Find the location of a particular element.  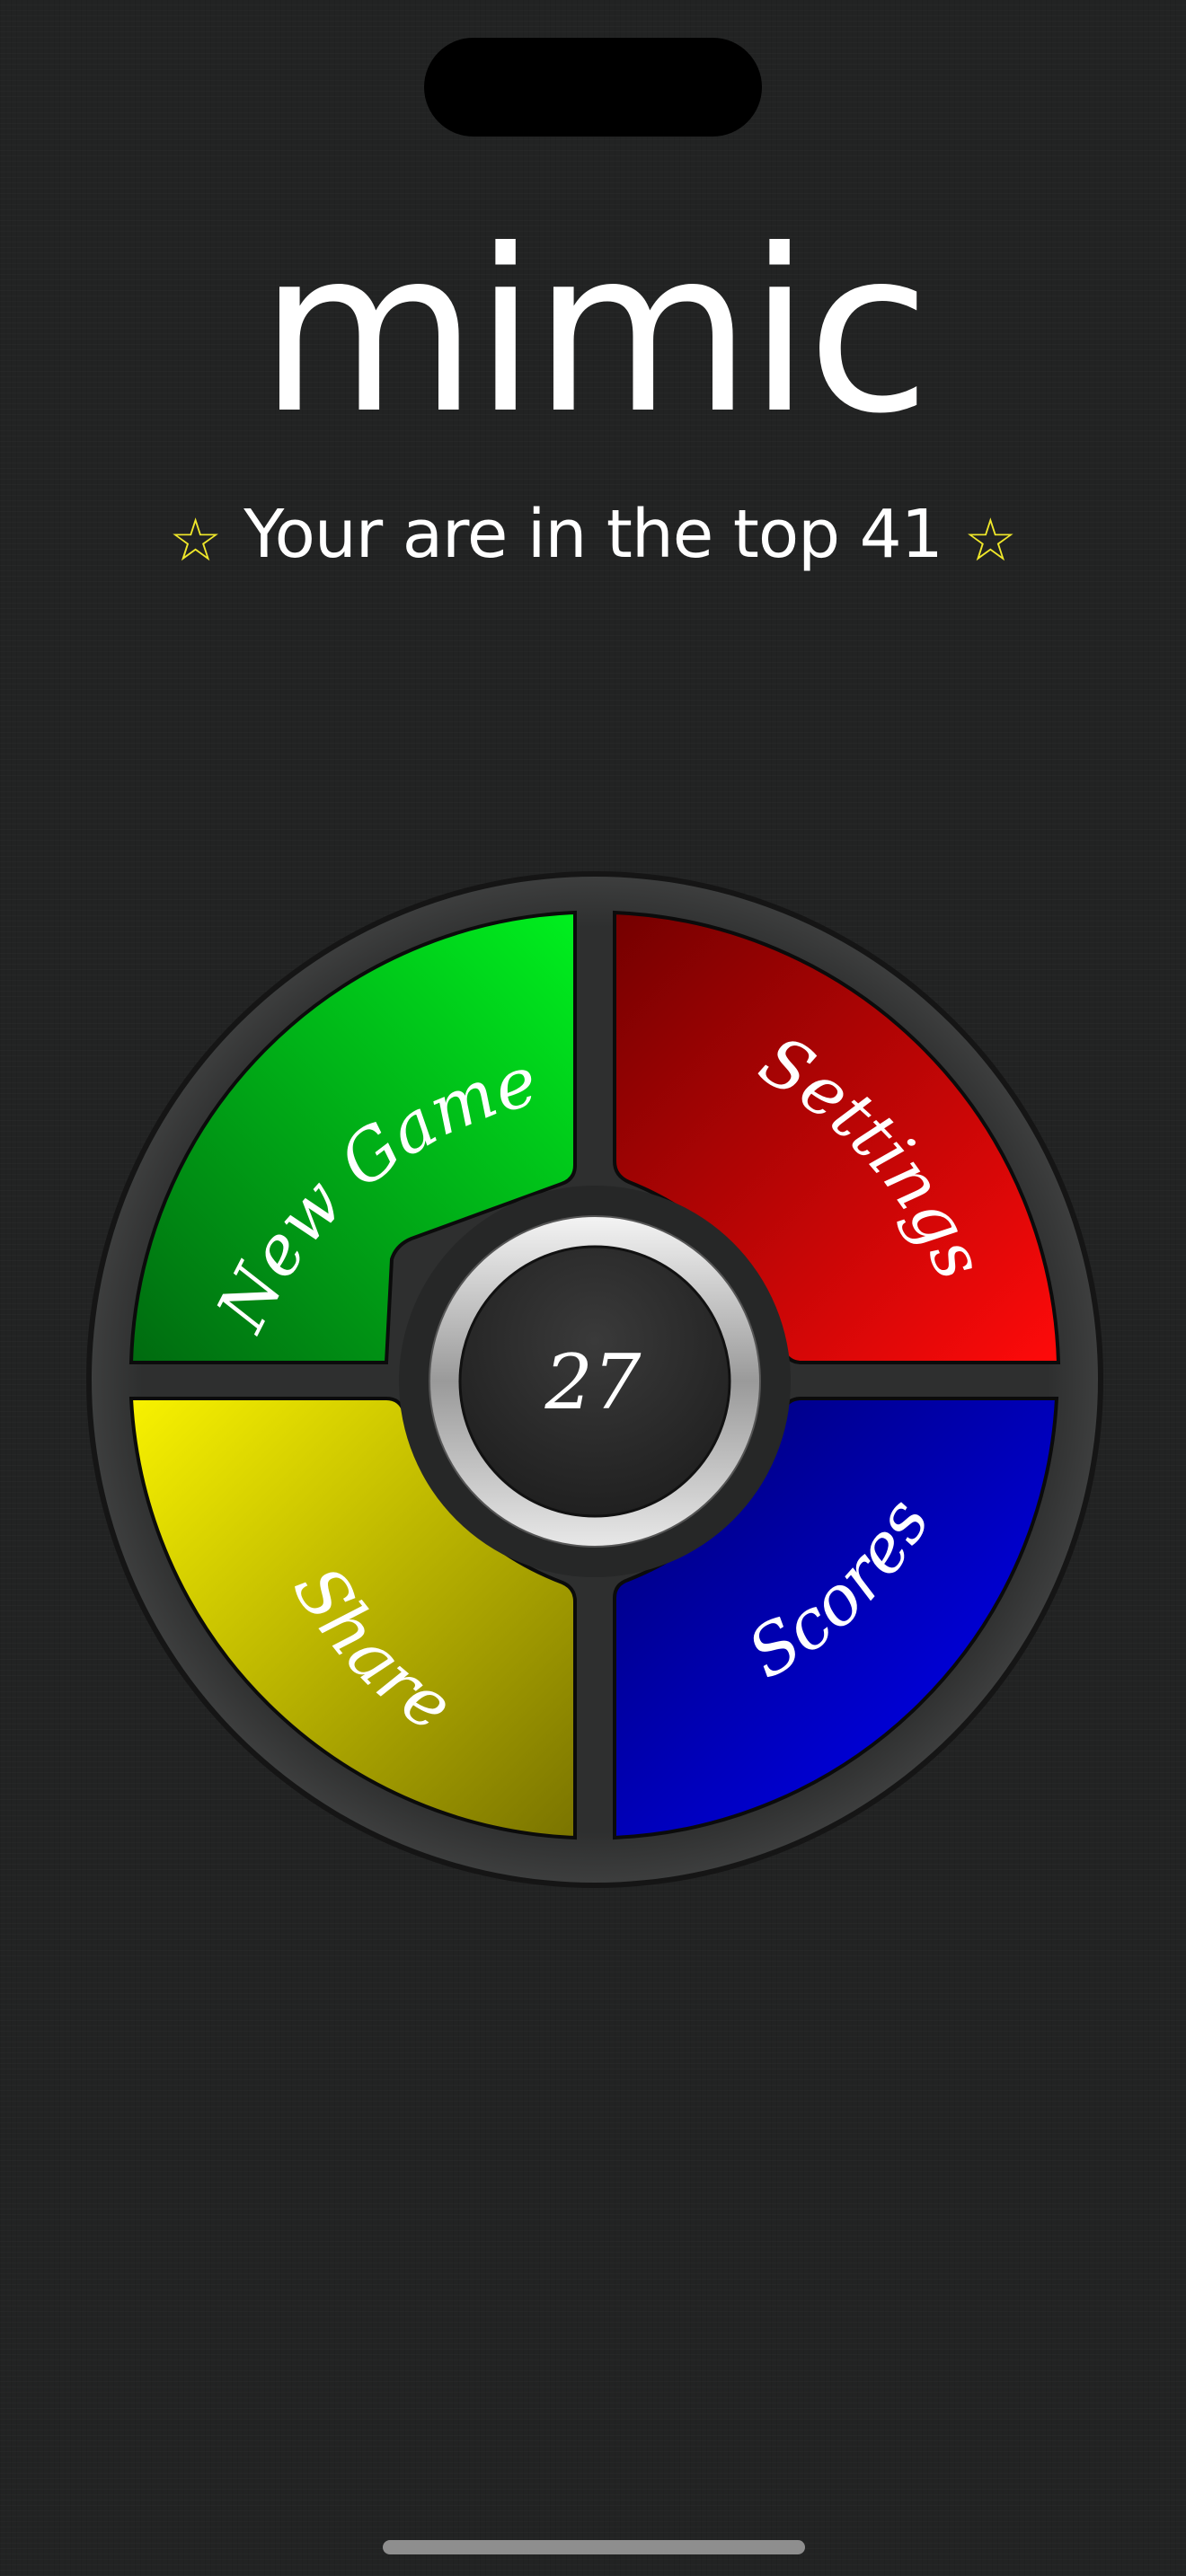

center-number: 27 is located at coordinates (593, 1382).